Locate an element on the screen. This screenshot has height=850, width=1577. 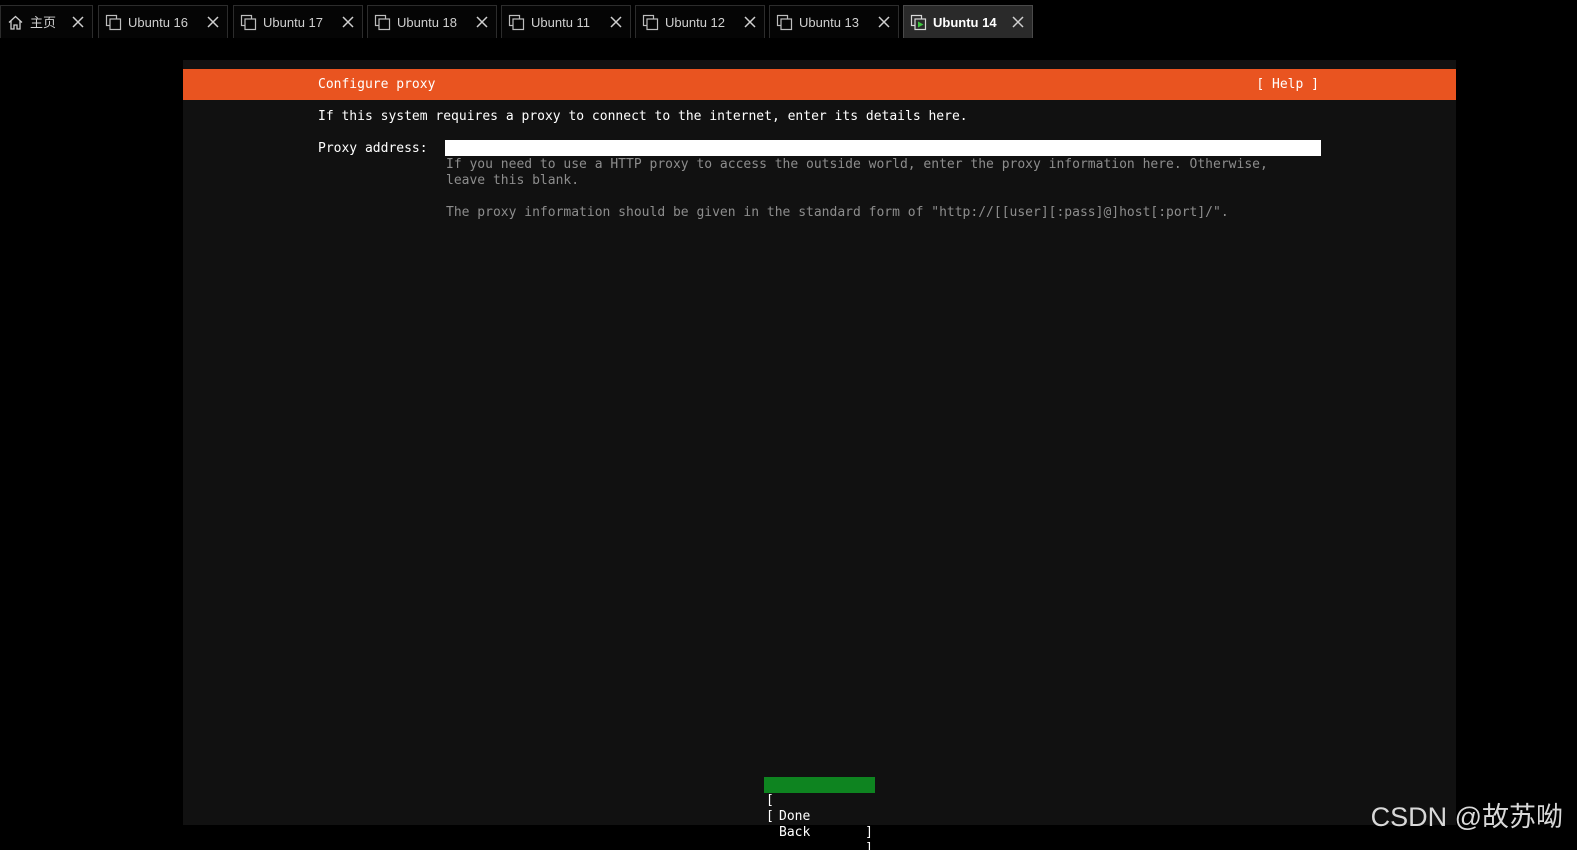
proxy-address-label: Proxy address: is located at coordinates (373, 148).